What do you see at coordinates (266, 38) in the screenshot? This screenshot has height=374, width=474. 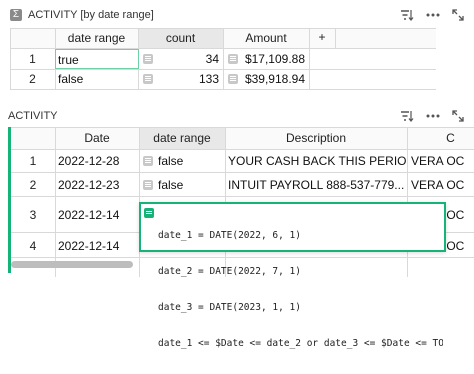 I see `column-header-amount: Amount` at bounding box center [266, 38].